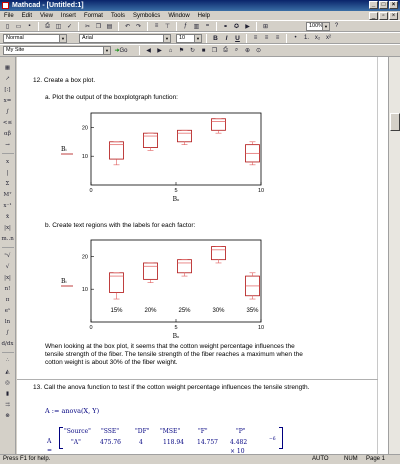 The height and width of the screenshot is (464, 400). Describe the element at coordinates (247, 50) in the screenshot. I see `next-icon: ⊕` at that location.